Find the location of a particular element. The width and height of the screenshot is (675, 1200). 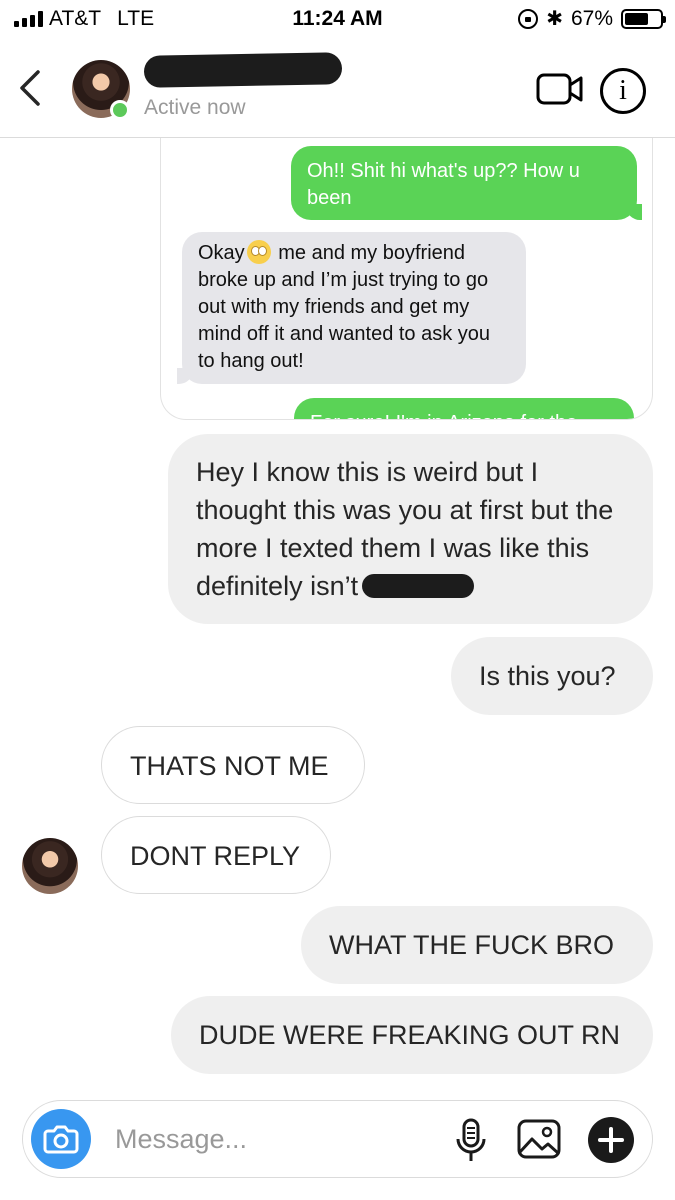

message-outgoing: WHAT THE FUCK BRO is located at coordinates (477, 945).